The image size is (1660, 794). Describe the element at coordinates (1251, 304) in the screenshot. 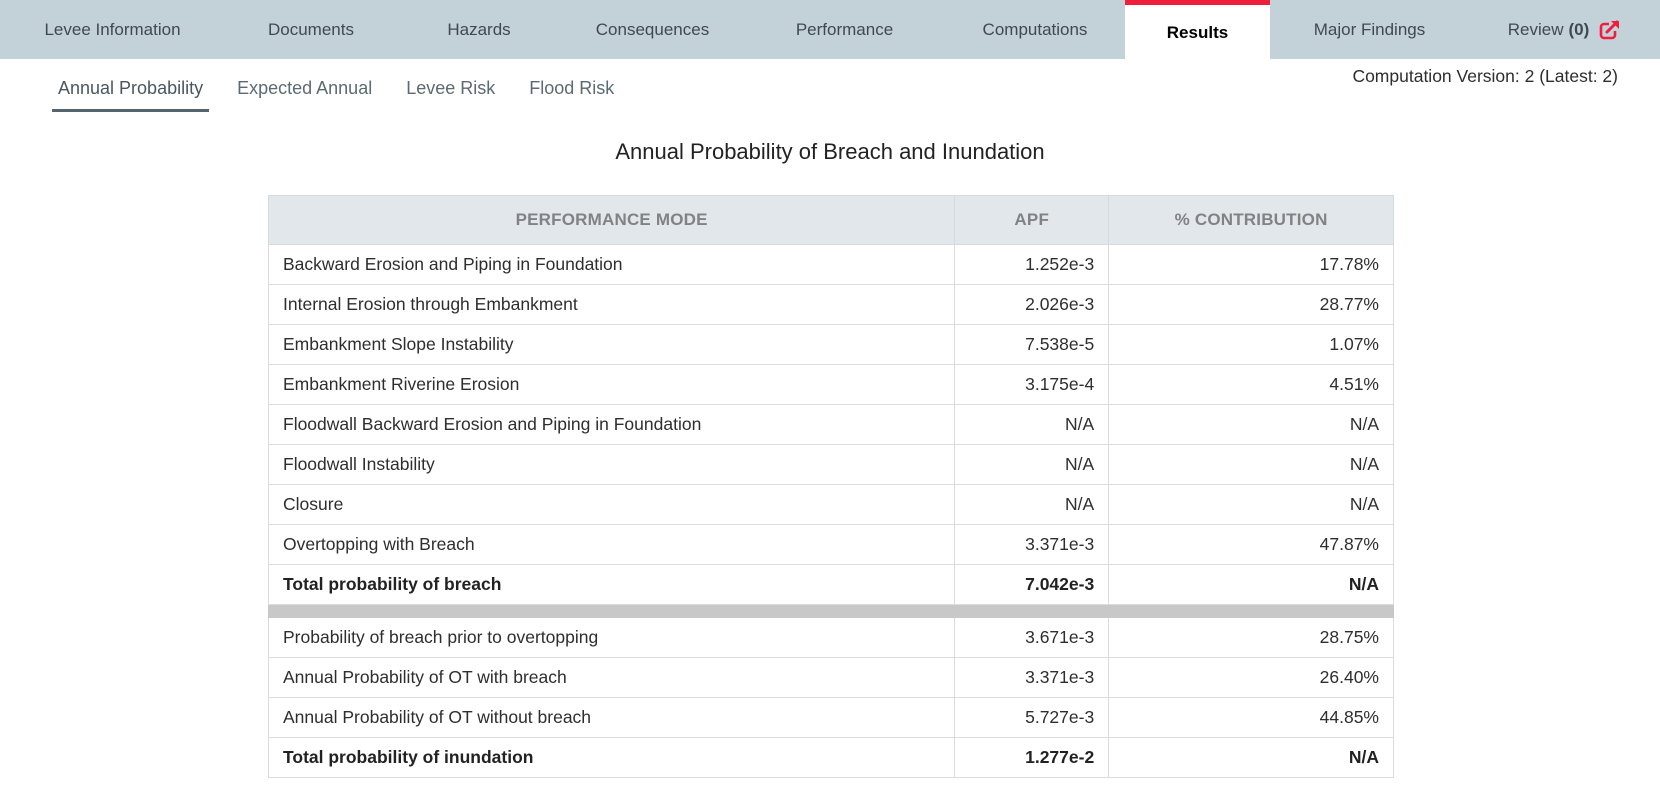

I see `contribution-cell: 28.77%` at that location.